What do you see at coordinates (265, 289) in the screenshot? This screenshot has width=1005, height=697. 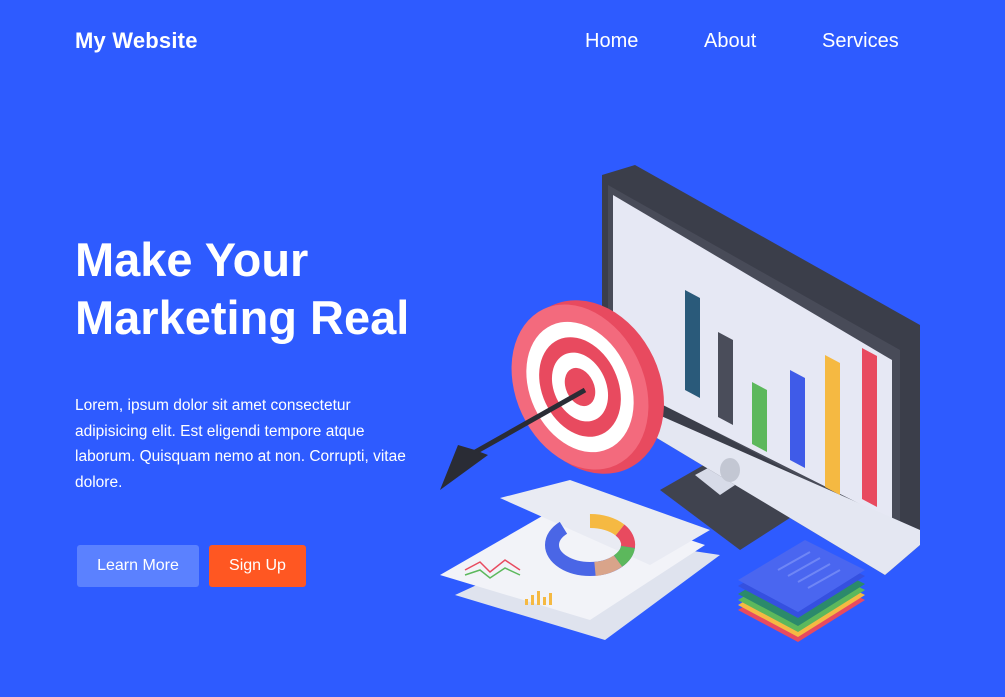 I see `hero-title: Make Your Marketing Real` at bounding box center [265, 289].